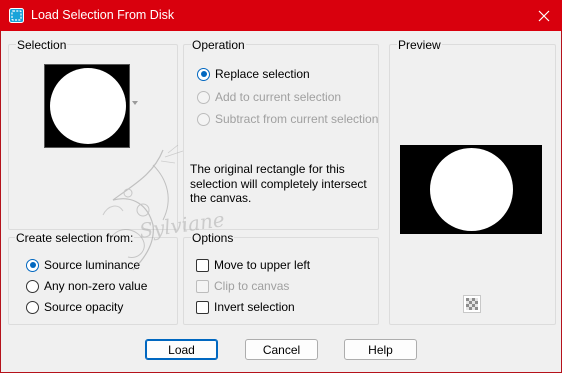 This screenshot has width=562, height=373. Describe the element at coordinates (103, 15) in the screenshot. I see `window-title: Load Selection From Disk` at that location.